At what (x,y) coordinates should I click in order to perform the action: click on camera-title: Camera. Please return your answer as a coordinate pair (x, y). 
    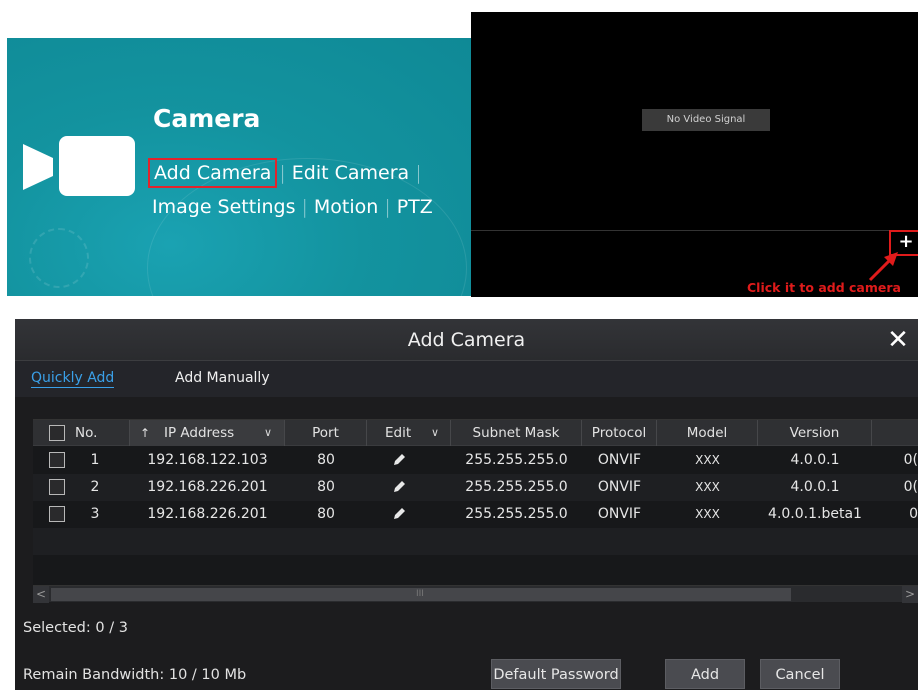
    Looking at the image, I should click on (207, 118).